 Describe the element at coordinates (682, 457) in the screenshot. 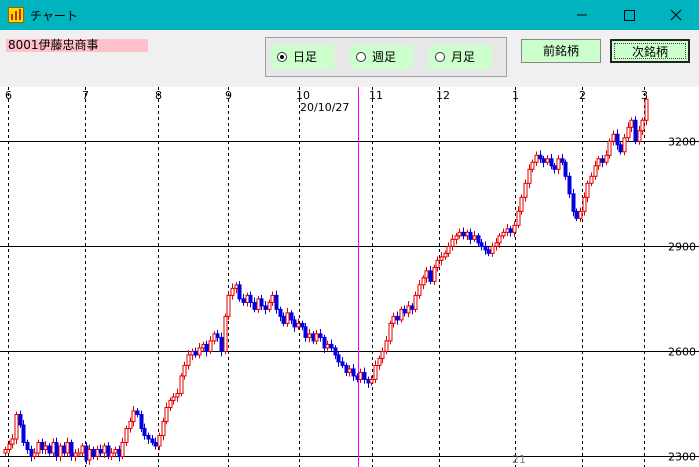

I see `price-tick-label: 2300` at that location.